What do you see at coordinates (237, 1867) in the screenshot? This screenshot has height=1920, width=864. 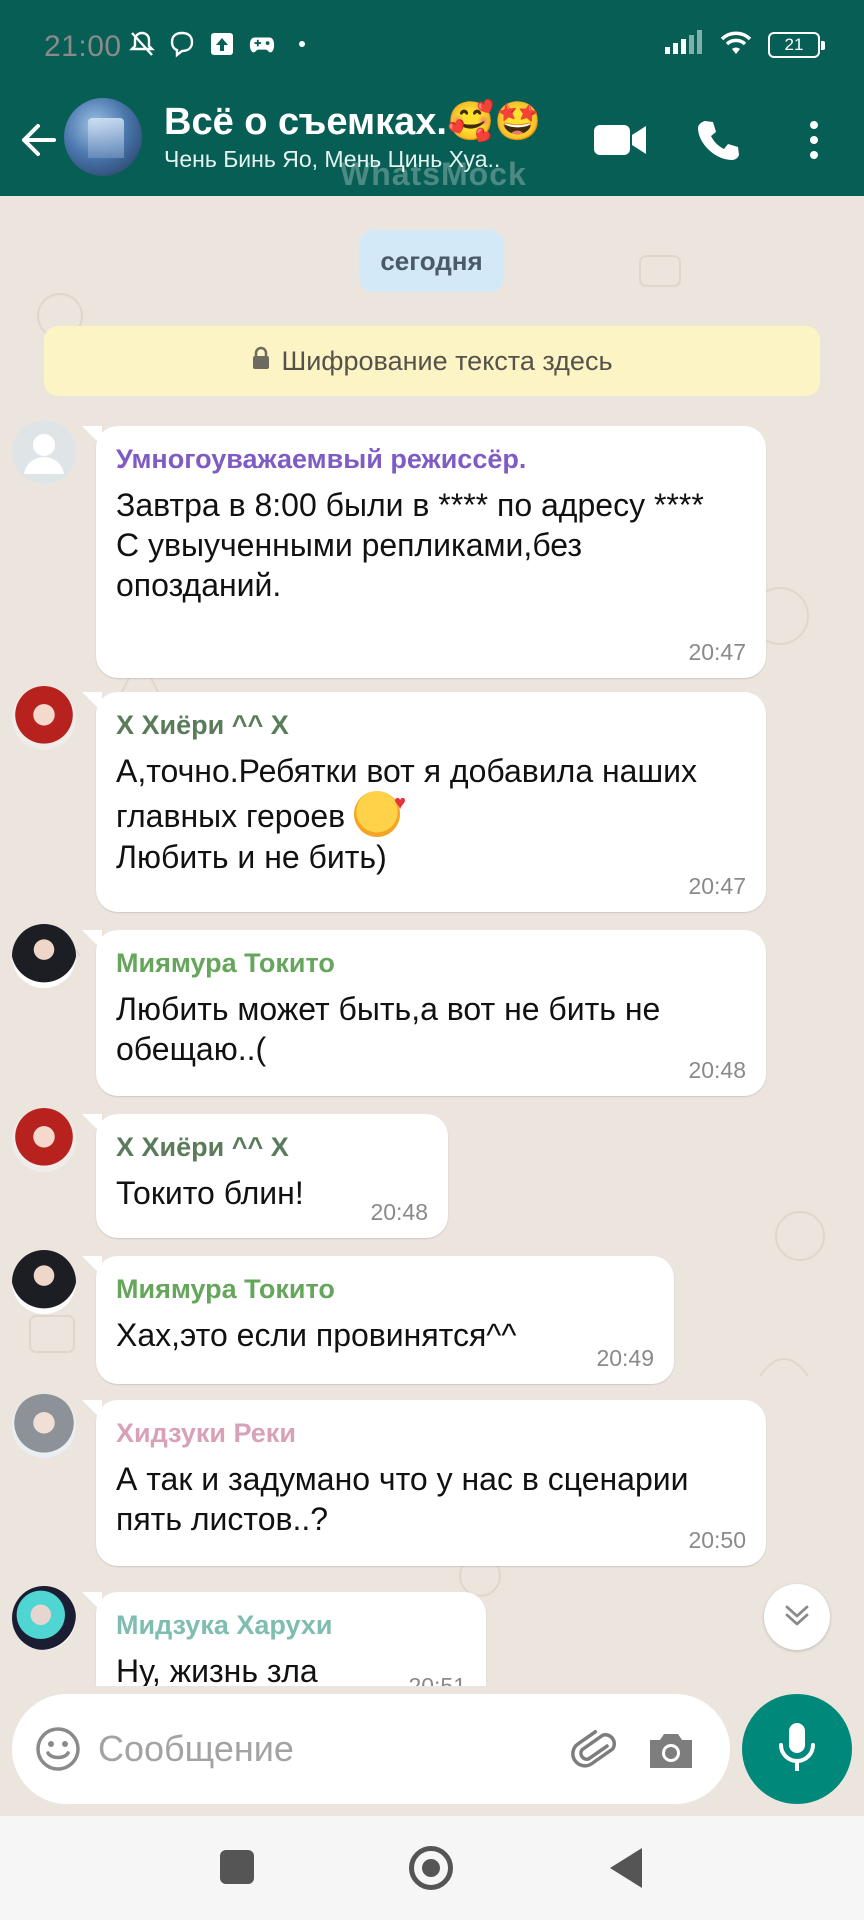 I see `recent-apps-button` at bounding box center [237, 1867].